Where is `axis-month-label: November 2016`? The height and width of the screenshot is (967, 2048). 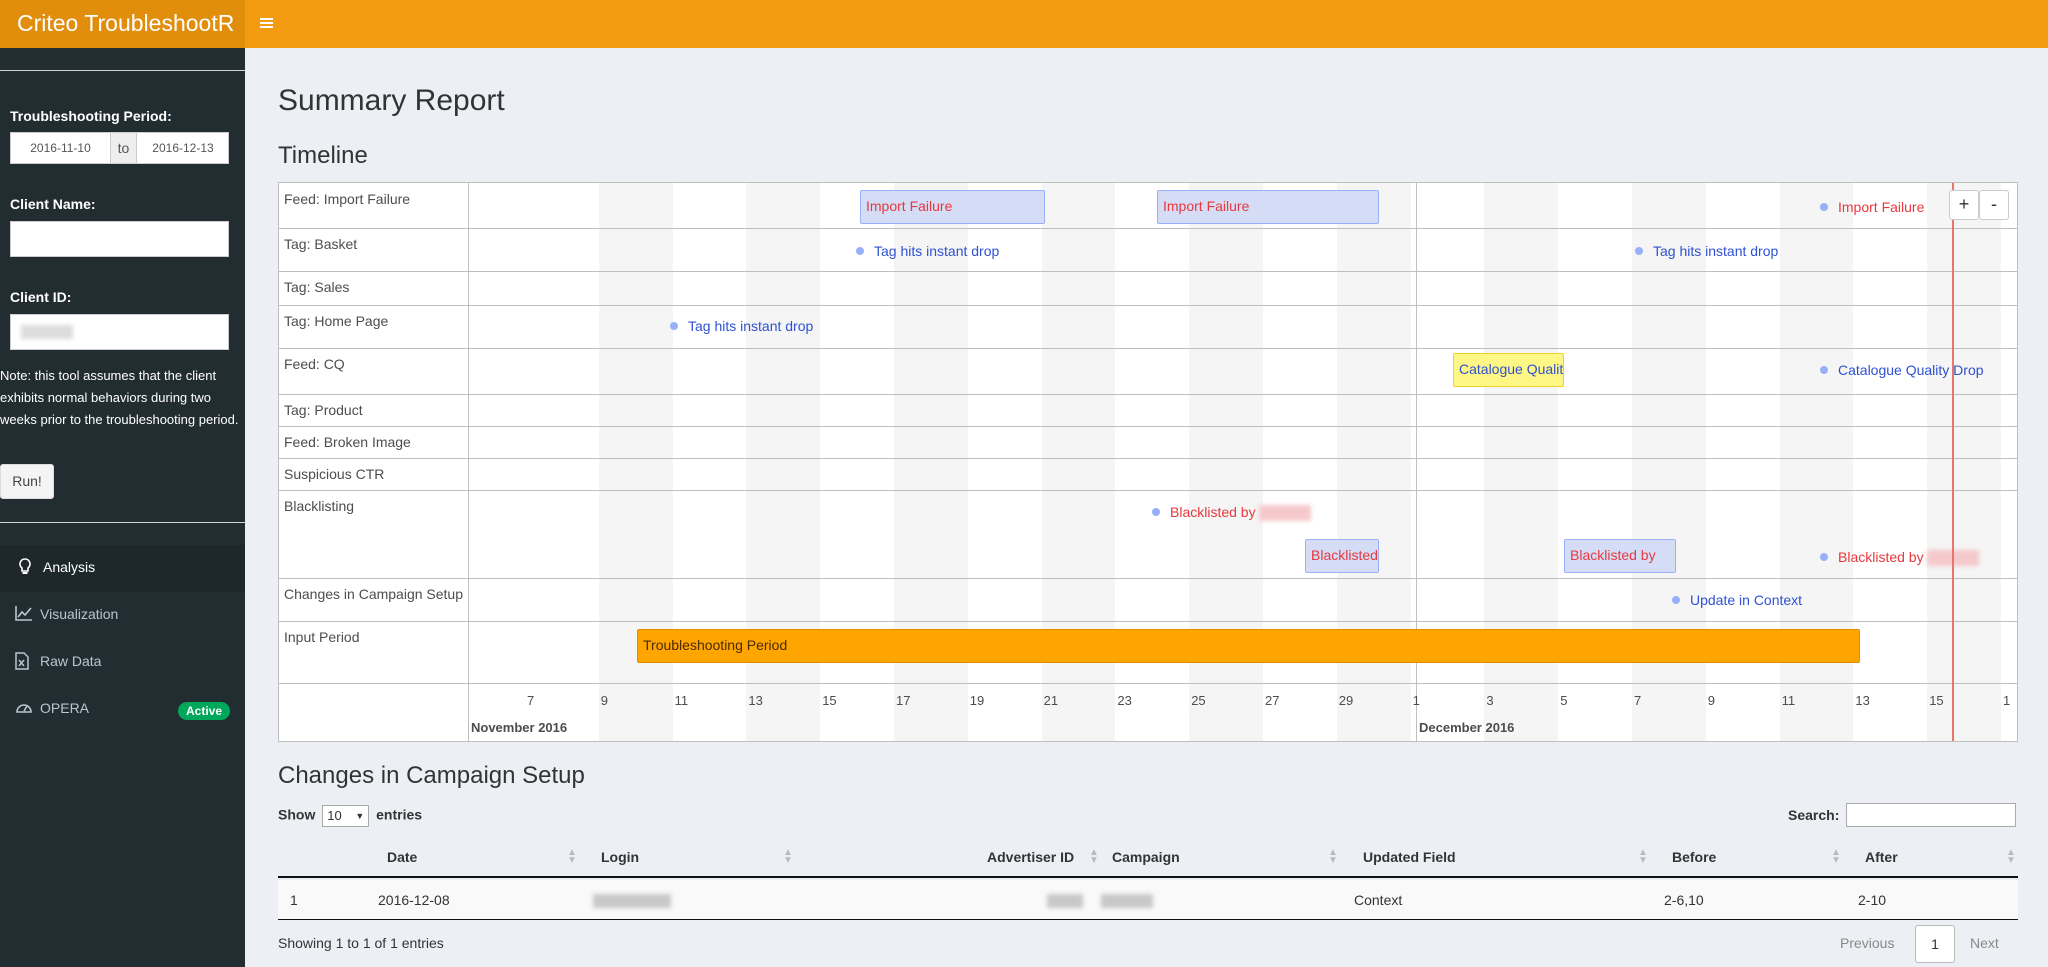
axis-month-label: November 2016 is located at coordinates (519, 727).